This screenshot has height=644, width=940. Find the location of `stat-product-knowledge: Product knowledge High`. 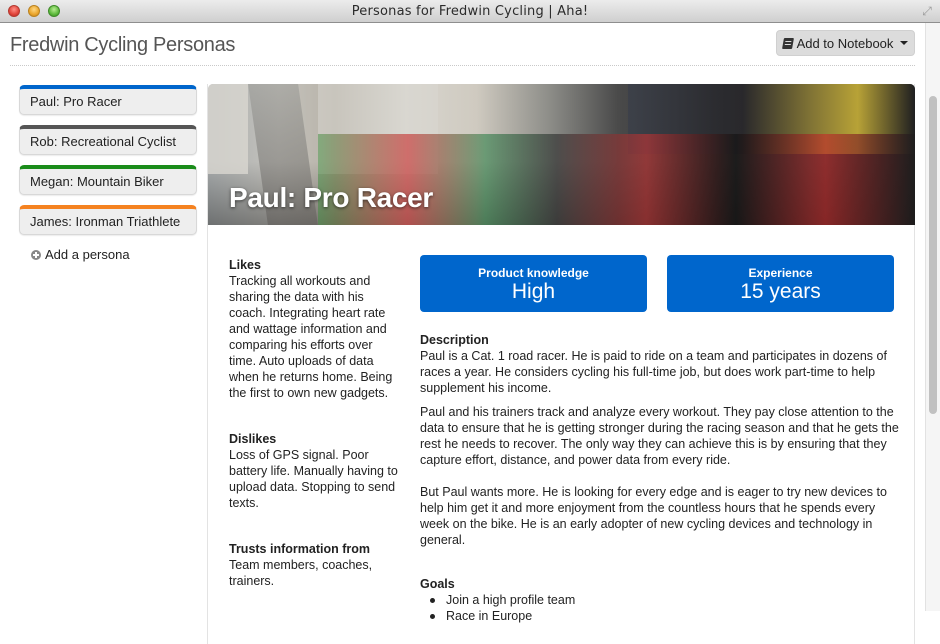

stat-product-knowledge: Product knowledge High is located at coordinates (533, 283).